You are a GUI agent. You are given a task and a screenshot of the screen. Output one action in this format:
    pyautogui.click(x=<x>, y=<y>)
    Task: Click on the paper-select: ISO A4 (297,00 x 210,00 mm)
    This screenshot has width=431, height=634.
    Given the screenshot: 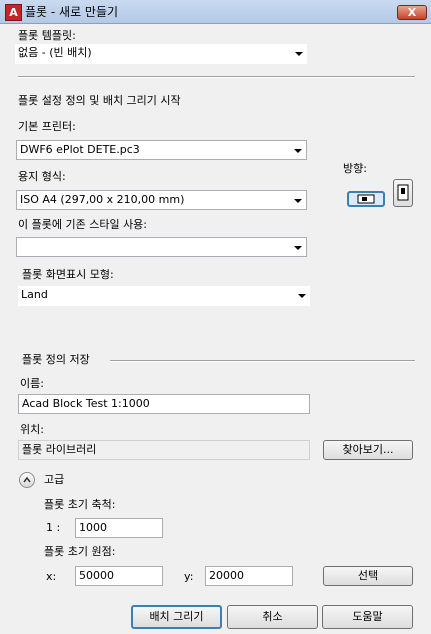 What is the action you would take?
    pyautogui.click(x=161, y=200)
    